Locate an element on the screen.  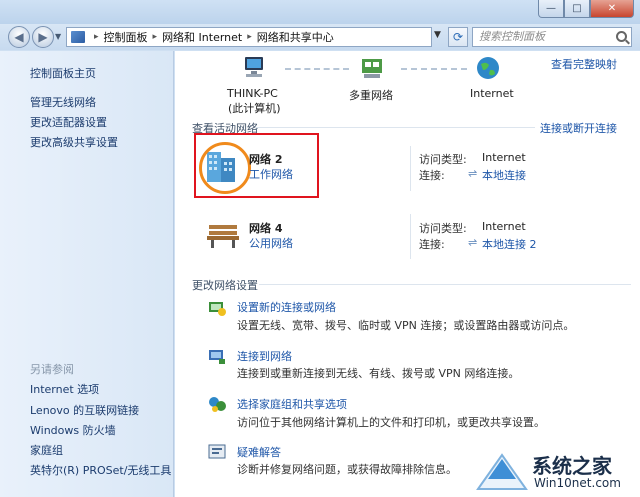
close-button: ✕ is located at coordinates (612, 9).